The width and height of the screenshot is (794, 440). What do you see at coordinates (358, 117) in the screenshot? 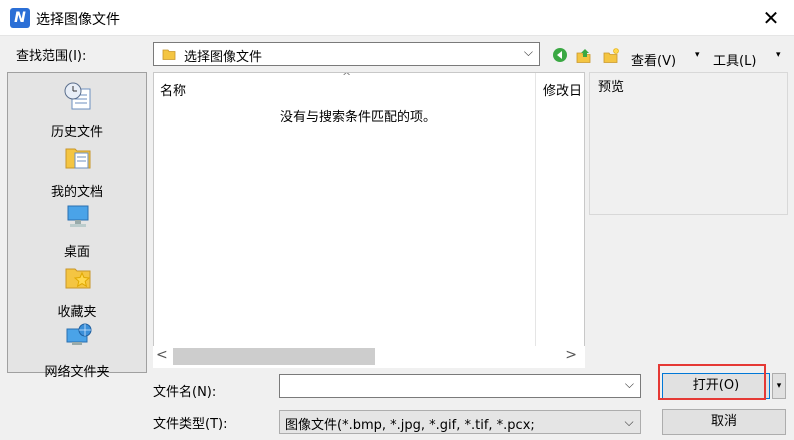
I see `empty-message: 没有与搜索条件匹配的项。` at bounding box center [358, 117].